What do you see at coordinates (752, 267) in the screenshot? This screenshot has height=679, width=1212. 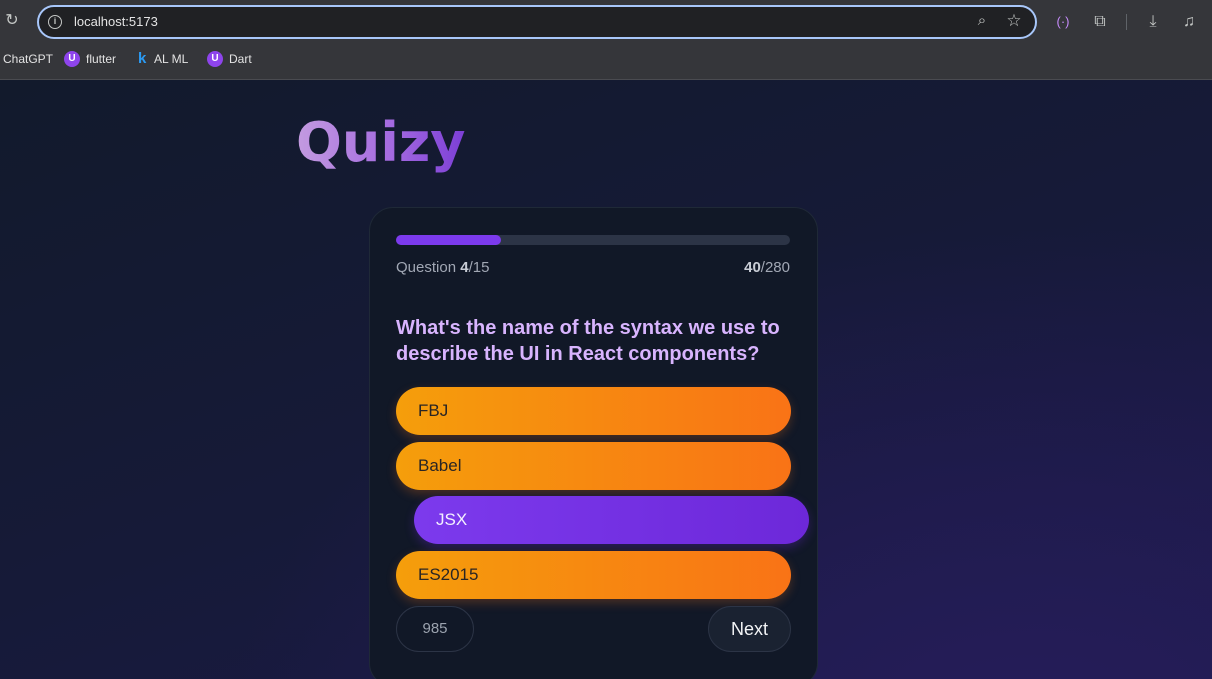 I see `points-current: 40` at bounding box center [752, 267].